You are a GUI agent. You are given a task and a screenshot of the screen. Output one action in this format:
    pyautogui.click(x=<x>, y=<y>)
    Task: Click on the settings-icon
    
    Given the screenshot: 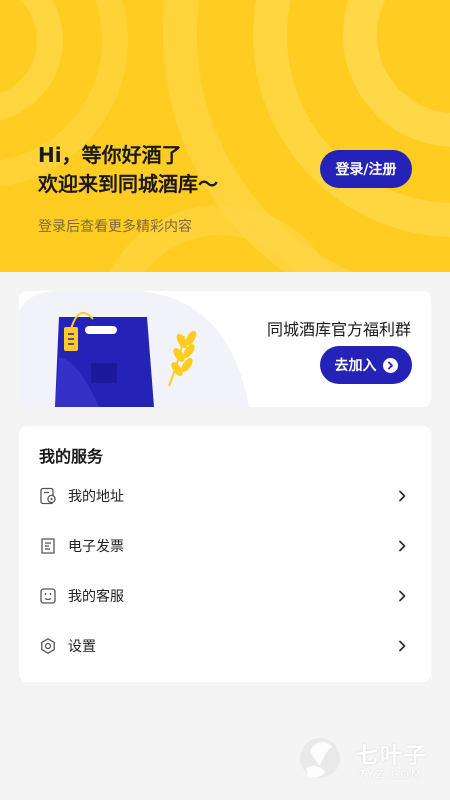 What is the action you would take?
    pyautogui.click(x=48, y=646)
    